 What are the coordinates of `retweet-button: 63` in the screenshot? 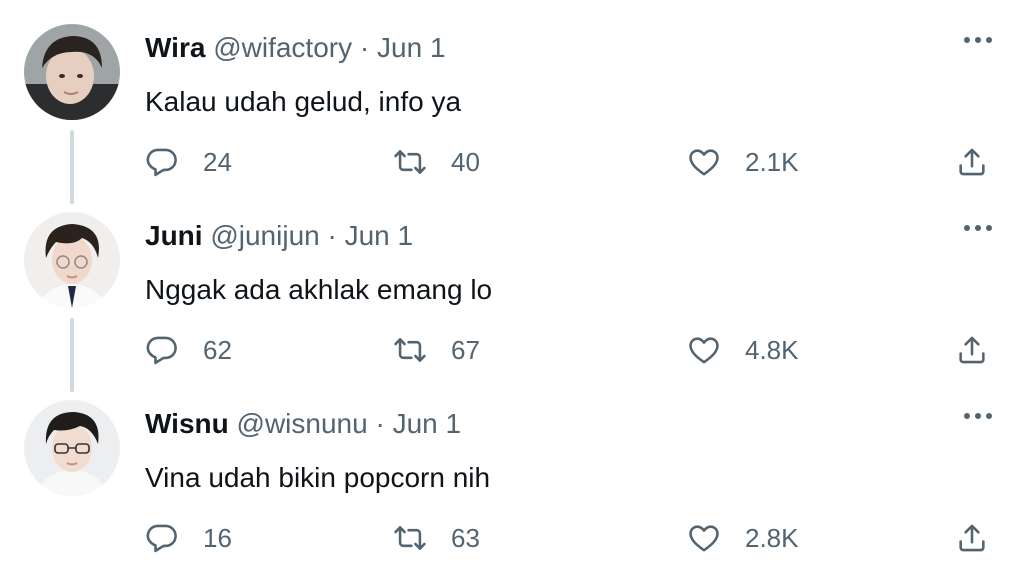 It's located at (436, 538).